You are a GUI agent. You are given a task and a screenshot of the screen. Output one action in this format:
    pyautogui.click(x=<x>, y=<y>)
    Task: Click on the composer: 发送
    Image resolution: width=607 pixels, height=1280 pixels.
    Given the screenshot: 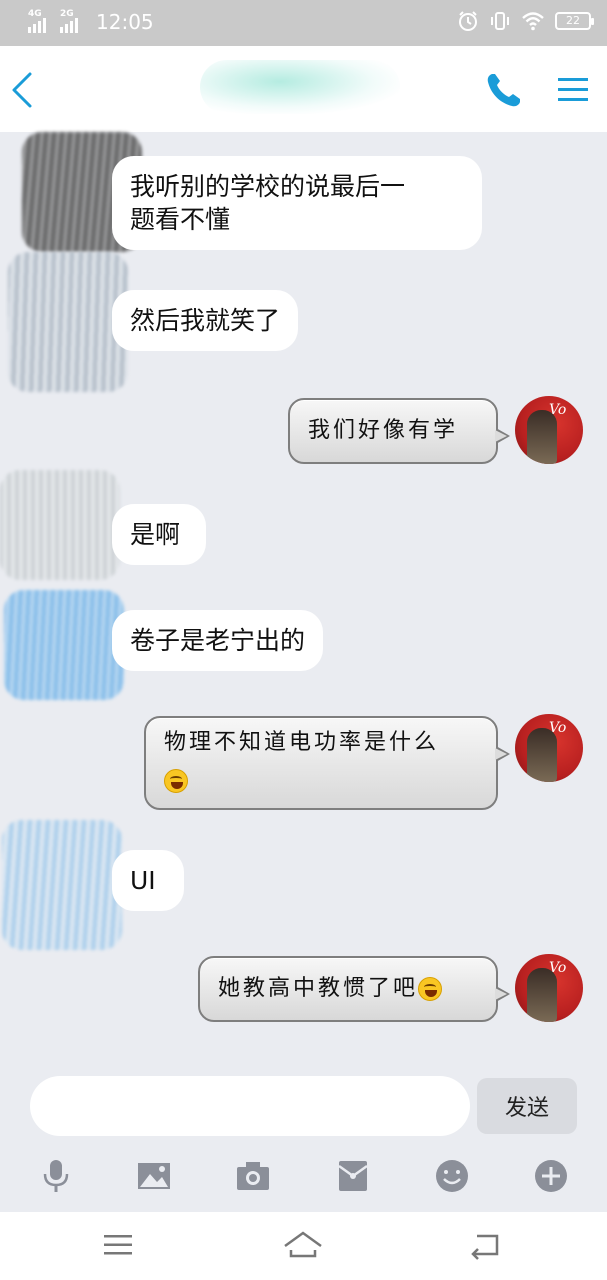 What is the action you would take?
    pyautogui.click(x=303, y=1137)
    